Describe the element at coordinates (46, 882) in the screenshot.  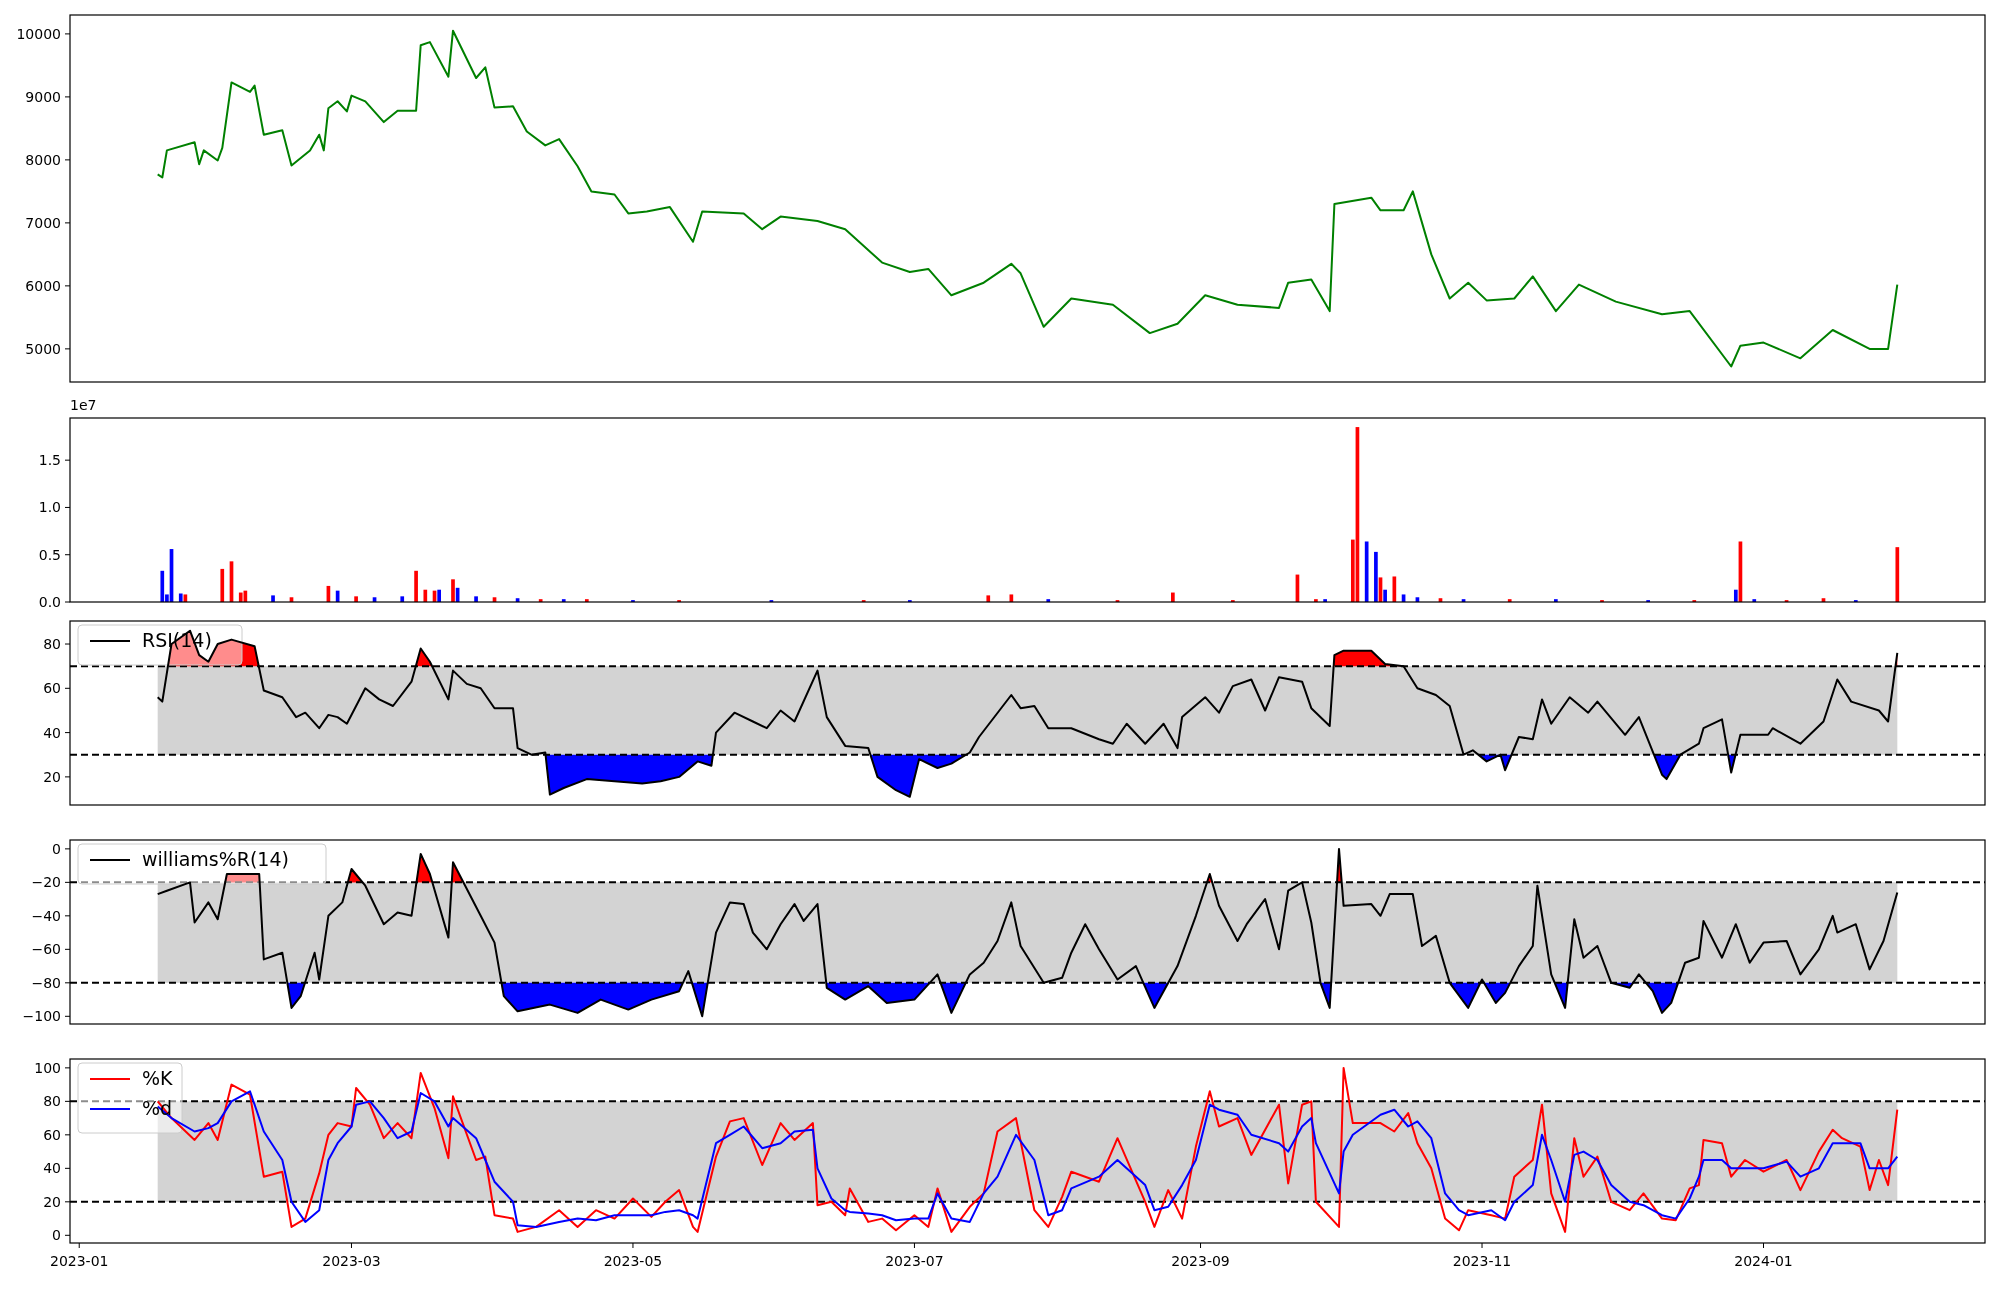
I see `tick-label: −20` at that location.